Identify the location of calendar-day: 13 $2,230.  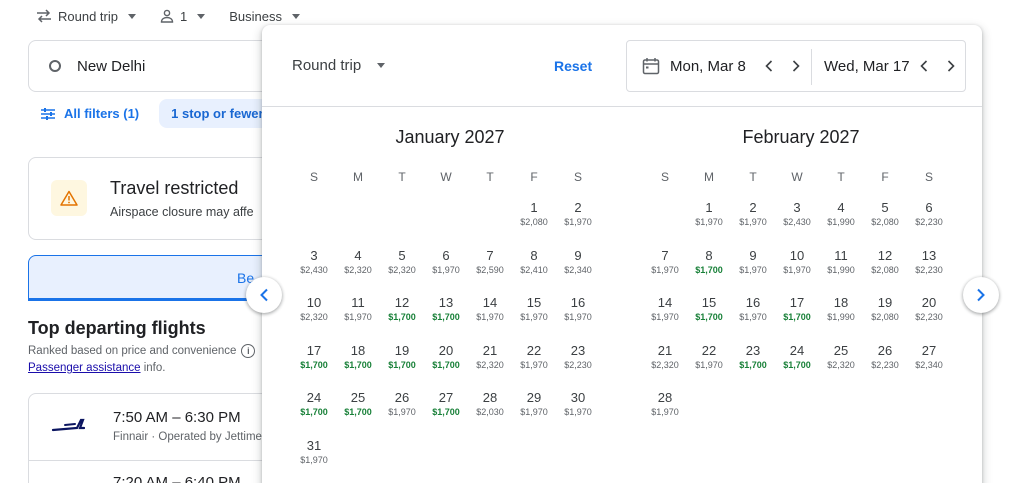
(929, 268).